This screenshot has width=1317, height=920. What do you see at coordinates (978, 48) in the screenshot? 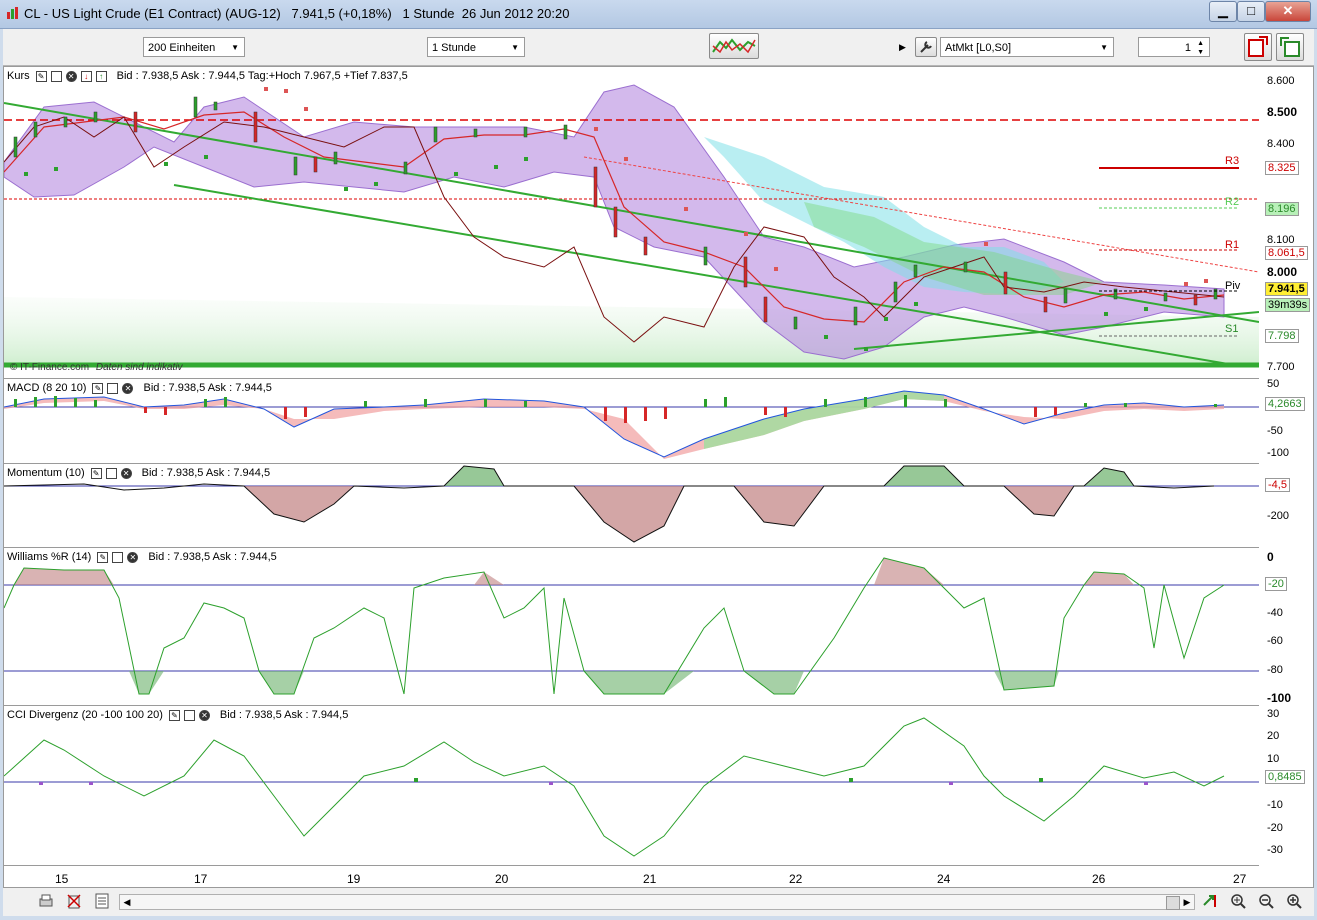
I see `account-select-value: AtMkt [L0,S0]` at bounding box center [978, 48].